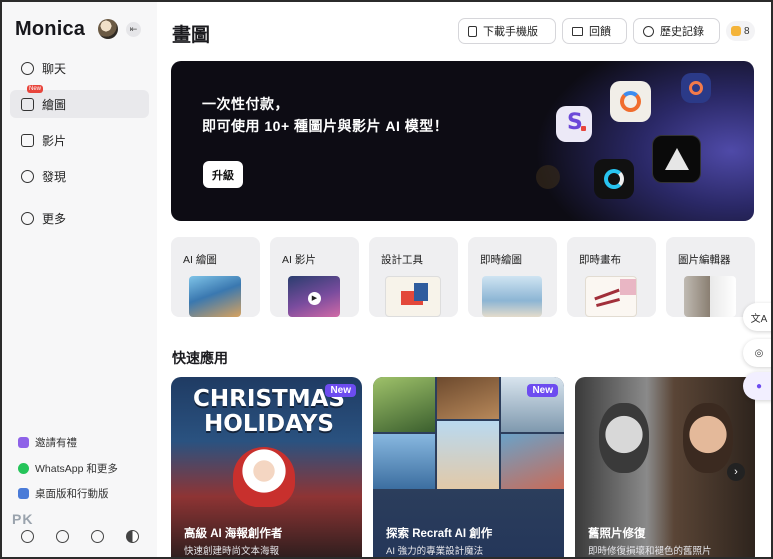 The height and width of the screenshot is (559, 773). I want to click on monica-floating-icon: ●, so click(757, 386).